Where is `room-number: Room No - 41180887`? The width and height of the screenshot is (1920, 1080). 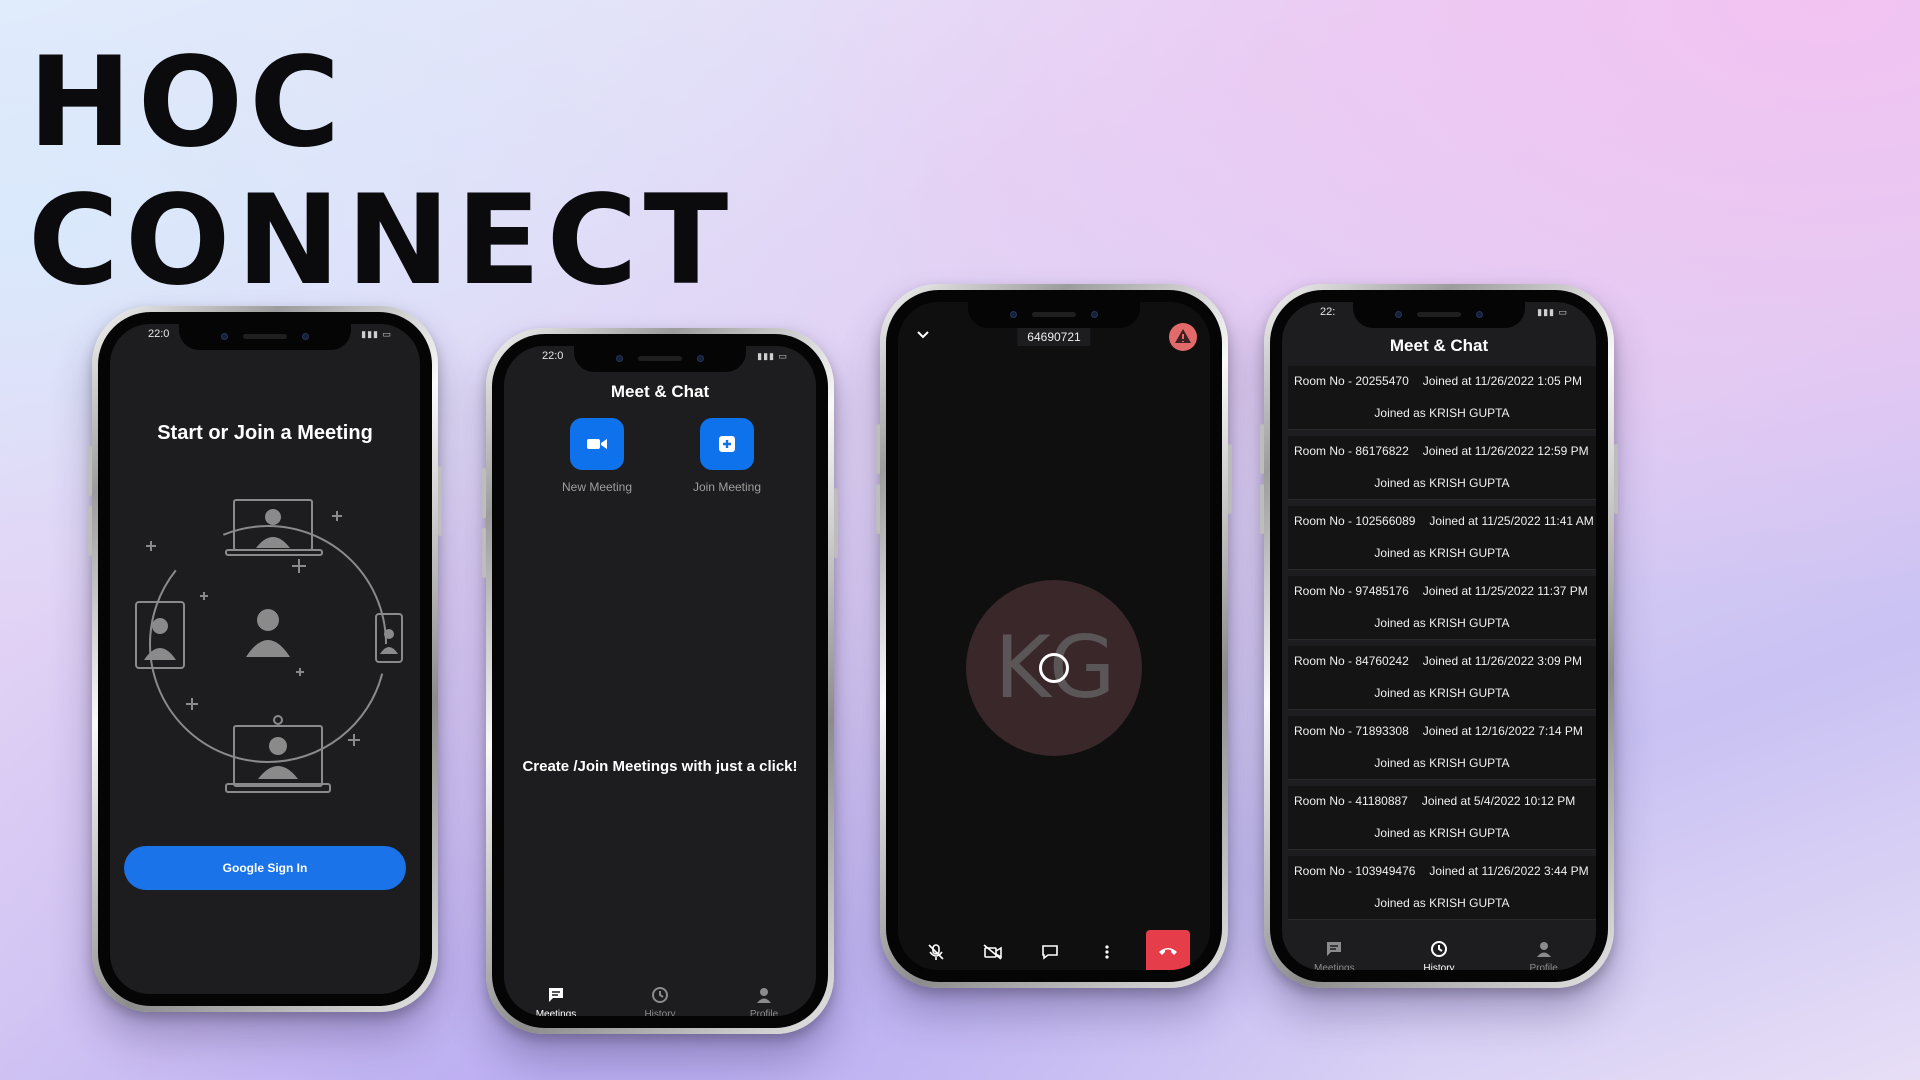 room-number: Room No - 41180887 is located at coordinates (1351, 801).